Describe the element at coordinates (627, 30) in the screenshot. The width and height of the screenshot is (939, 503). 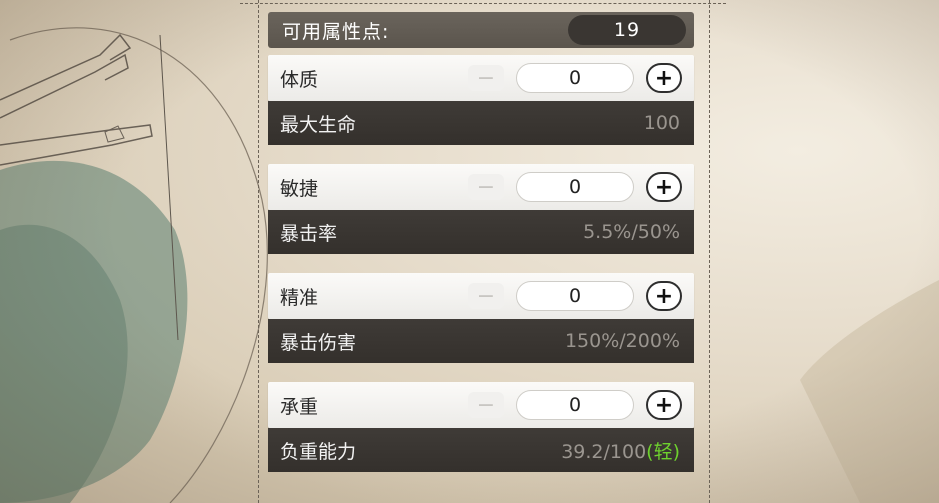
I see `available-points-value: 19` at that location.